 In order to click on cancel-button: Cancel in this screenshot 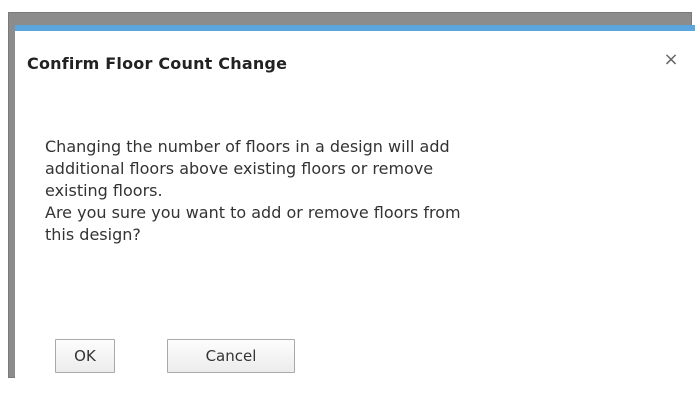, I will do `click(231, 356)`.